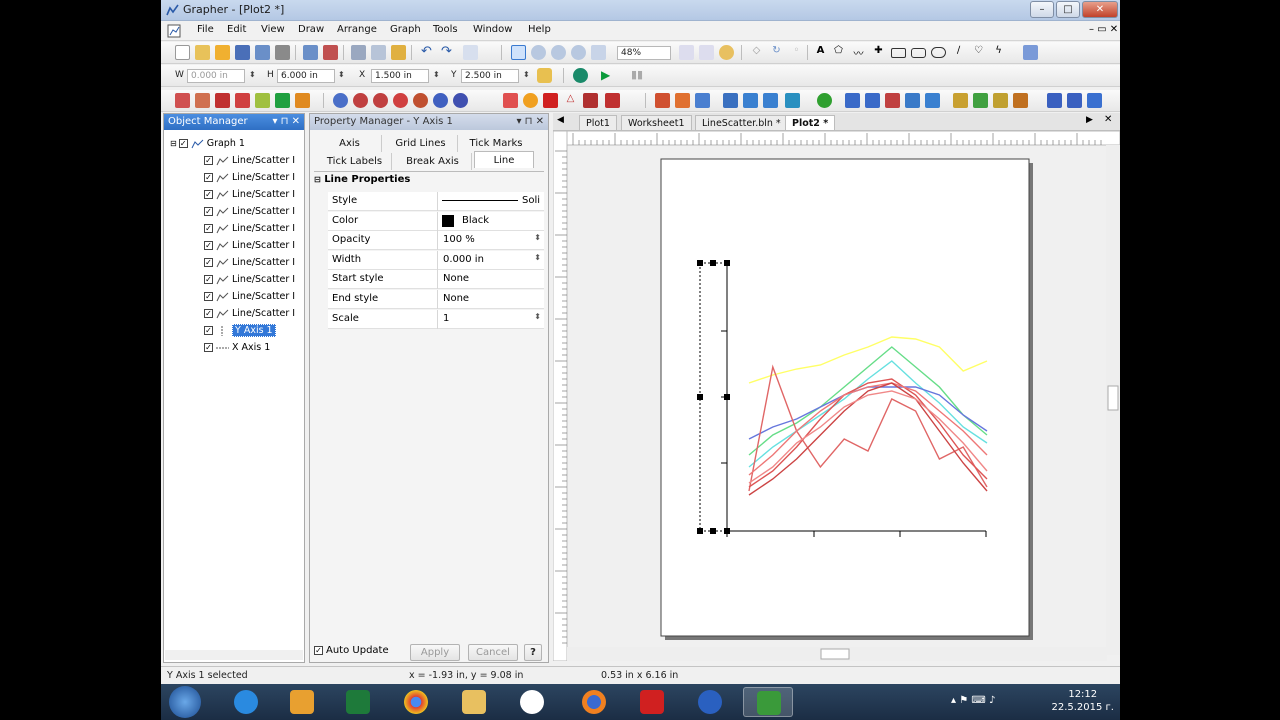 The width and height of the screenshot is (1280, 720). Describe the element at coordinates (435, 652) in the screenshot. I see `apply-button: Apply` at that location.